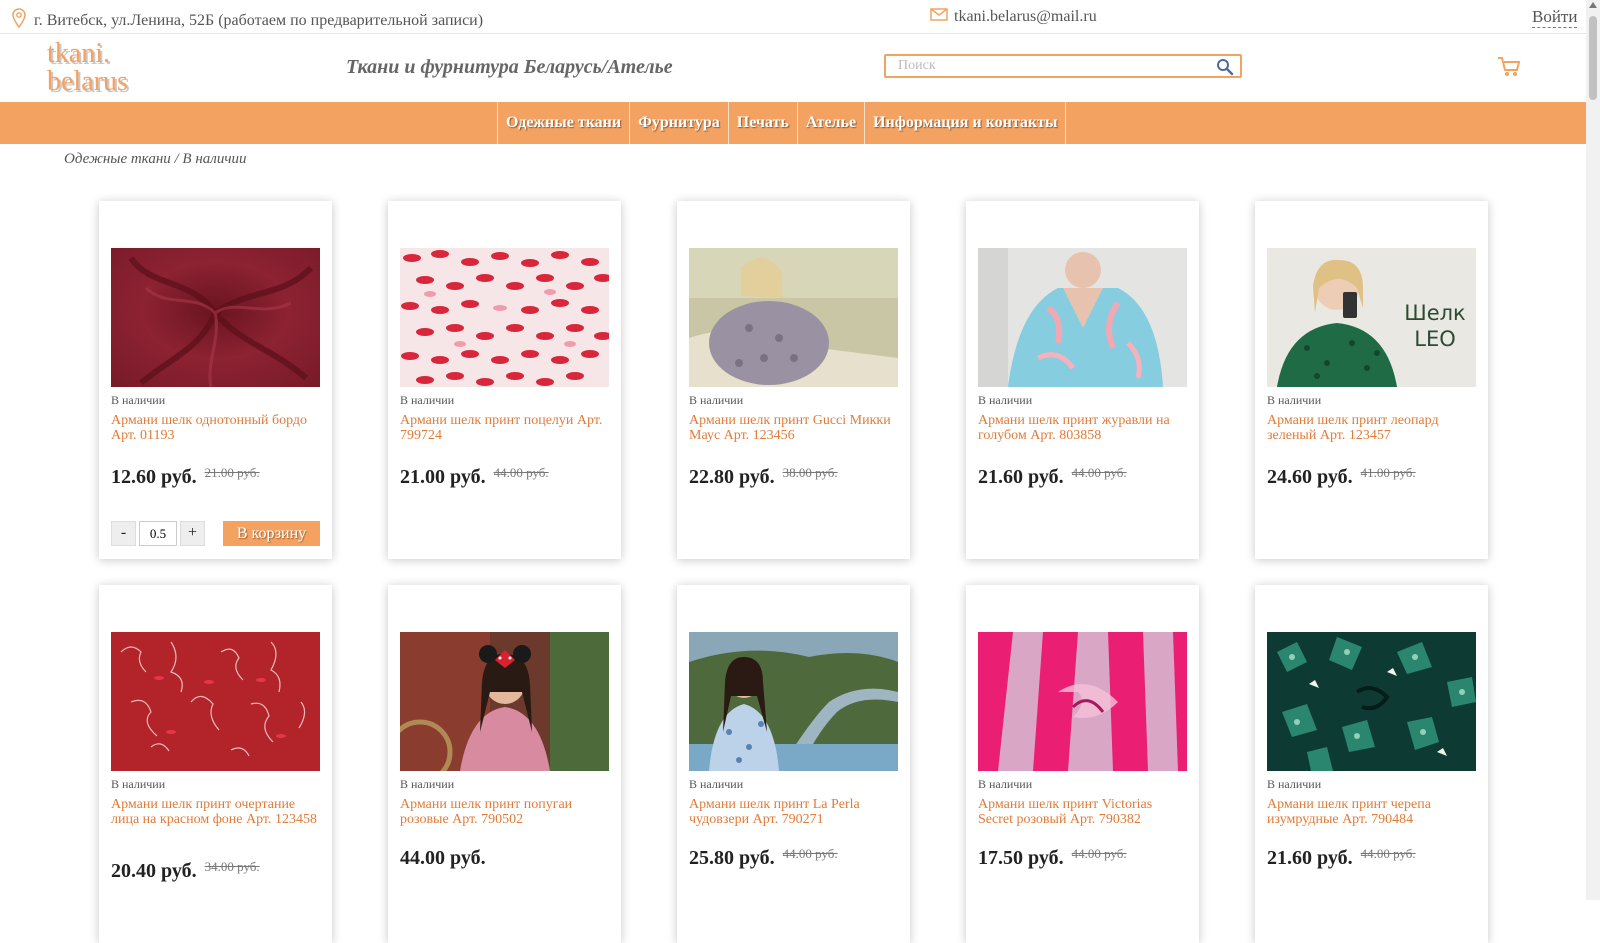  I want to click on nav-hardware: Фурнитура, so click(678, 123).